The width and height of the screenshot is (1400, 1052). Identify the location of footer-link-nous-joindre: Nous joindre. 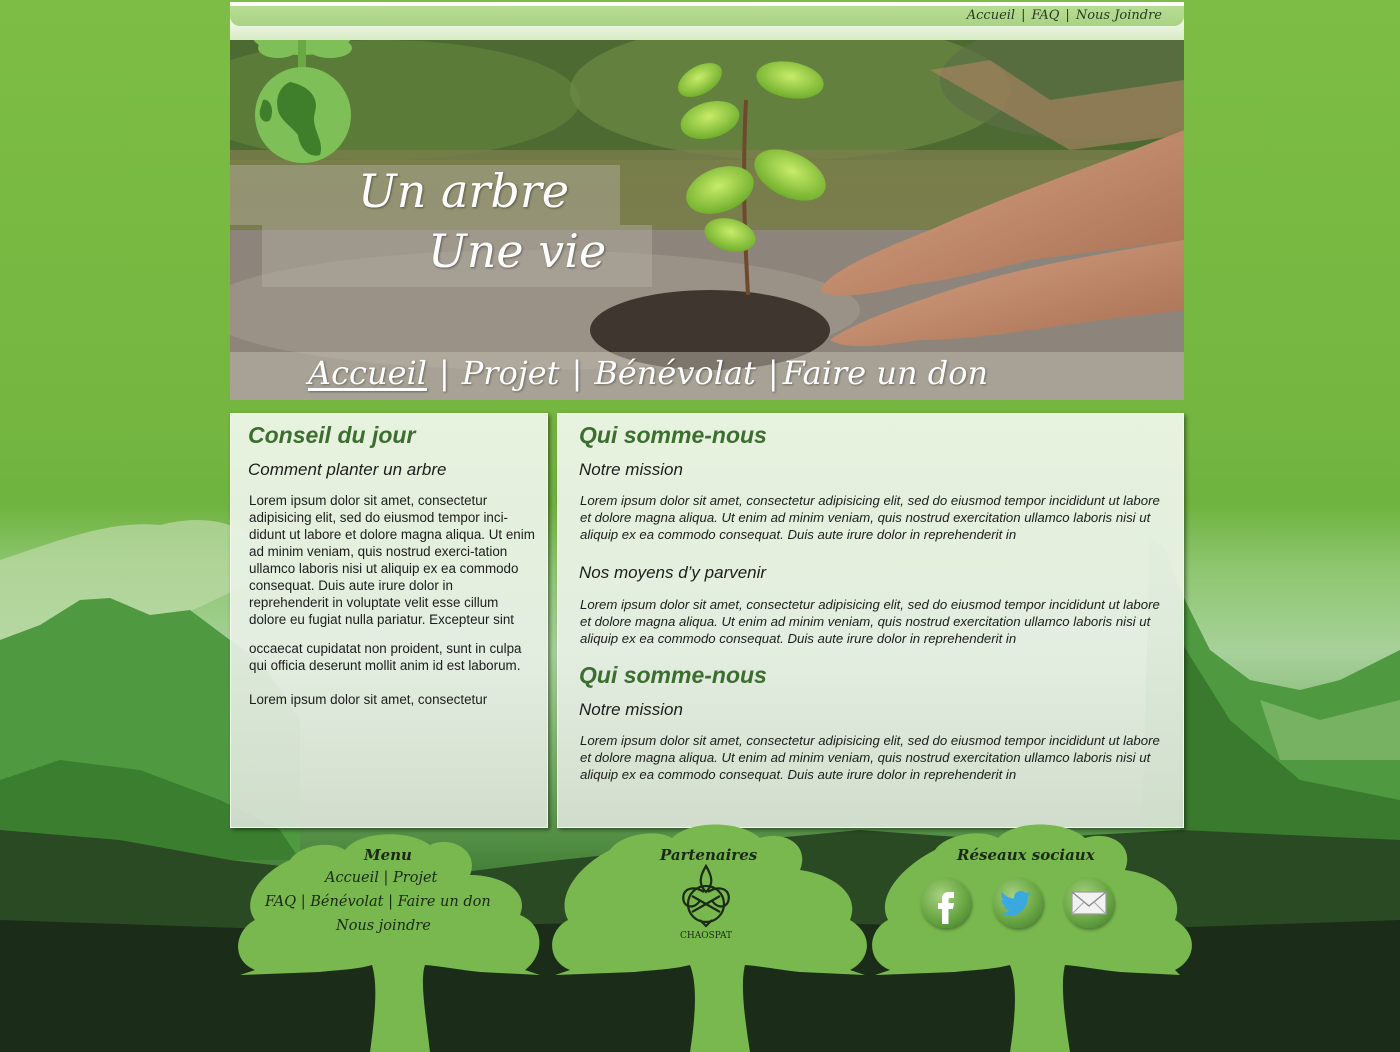
(383, 926).